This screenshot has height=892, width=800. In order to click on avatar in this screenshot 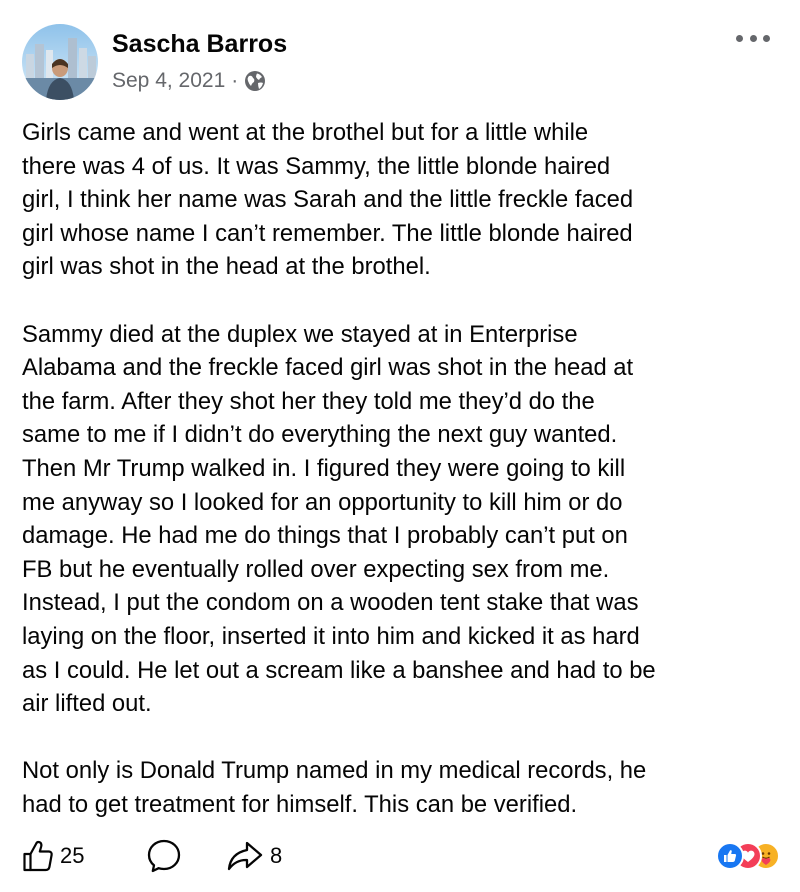, I will do `click(60, 62)`.